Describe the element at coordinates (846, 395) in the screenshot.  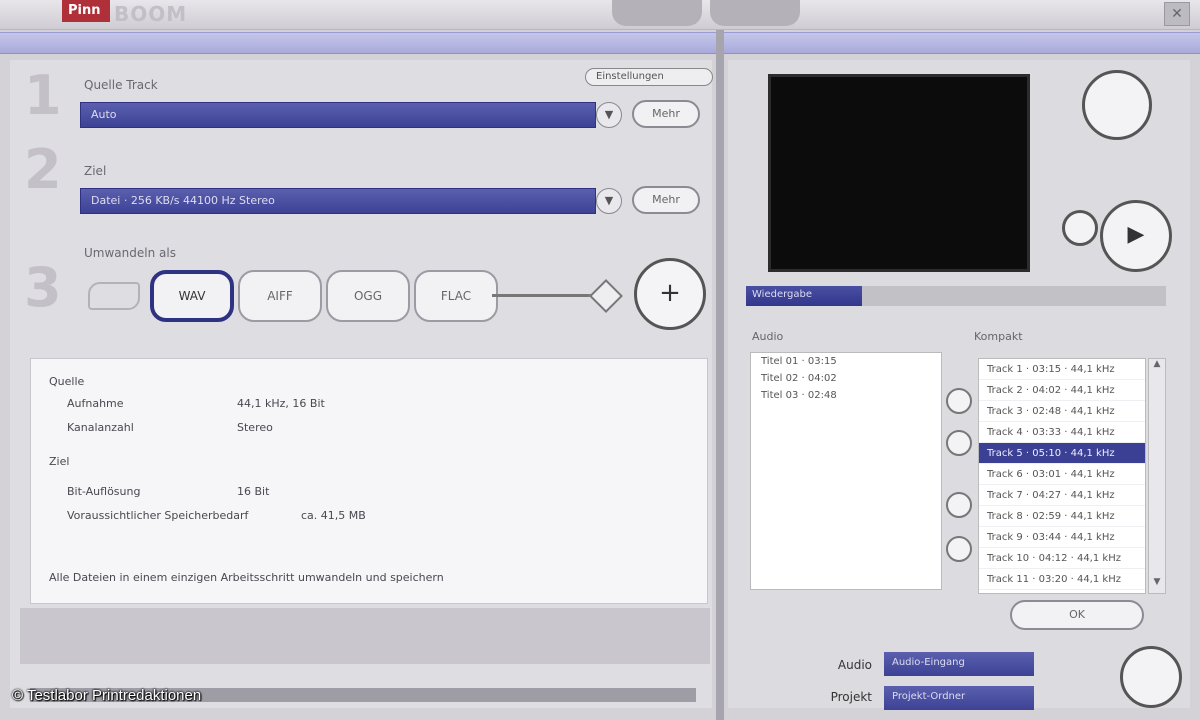
I see `list-item: Titel 03 · 02:48` at that location.